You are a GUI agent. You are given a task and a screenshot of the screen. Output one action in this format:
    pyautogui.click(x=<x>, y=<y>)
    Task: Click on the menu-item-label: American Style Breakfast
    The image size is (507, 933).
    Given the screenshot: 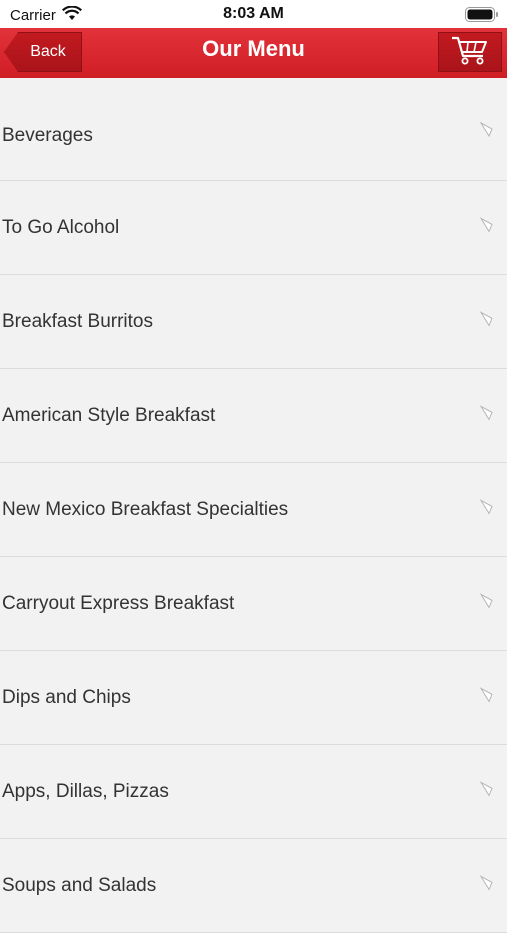 What is the action you would take?
    pyautogui.click(x=109, y=415)
    